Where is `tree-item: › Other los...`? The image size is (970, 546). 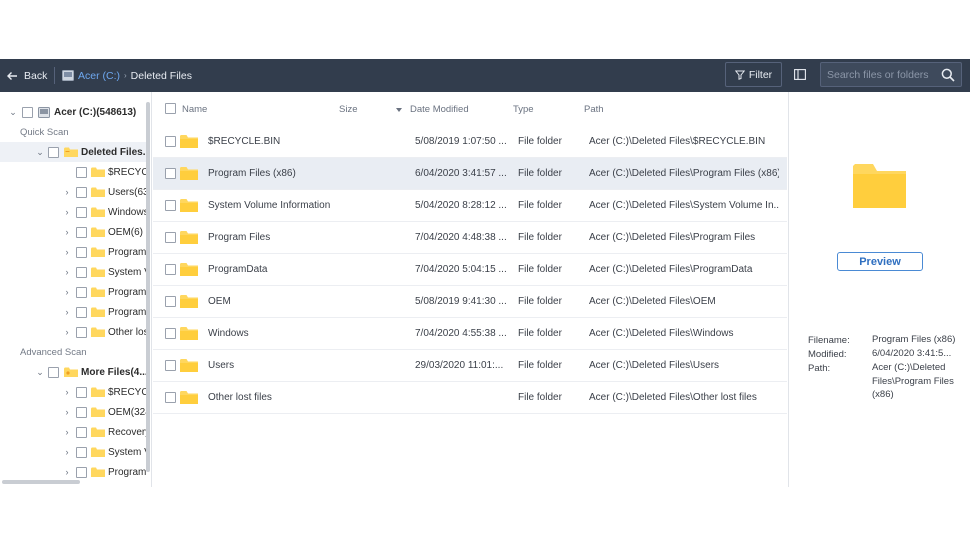 tree-item: › Other los... is located at coordinates (73, 332).